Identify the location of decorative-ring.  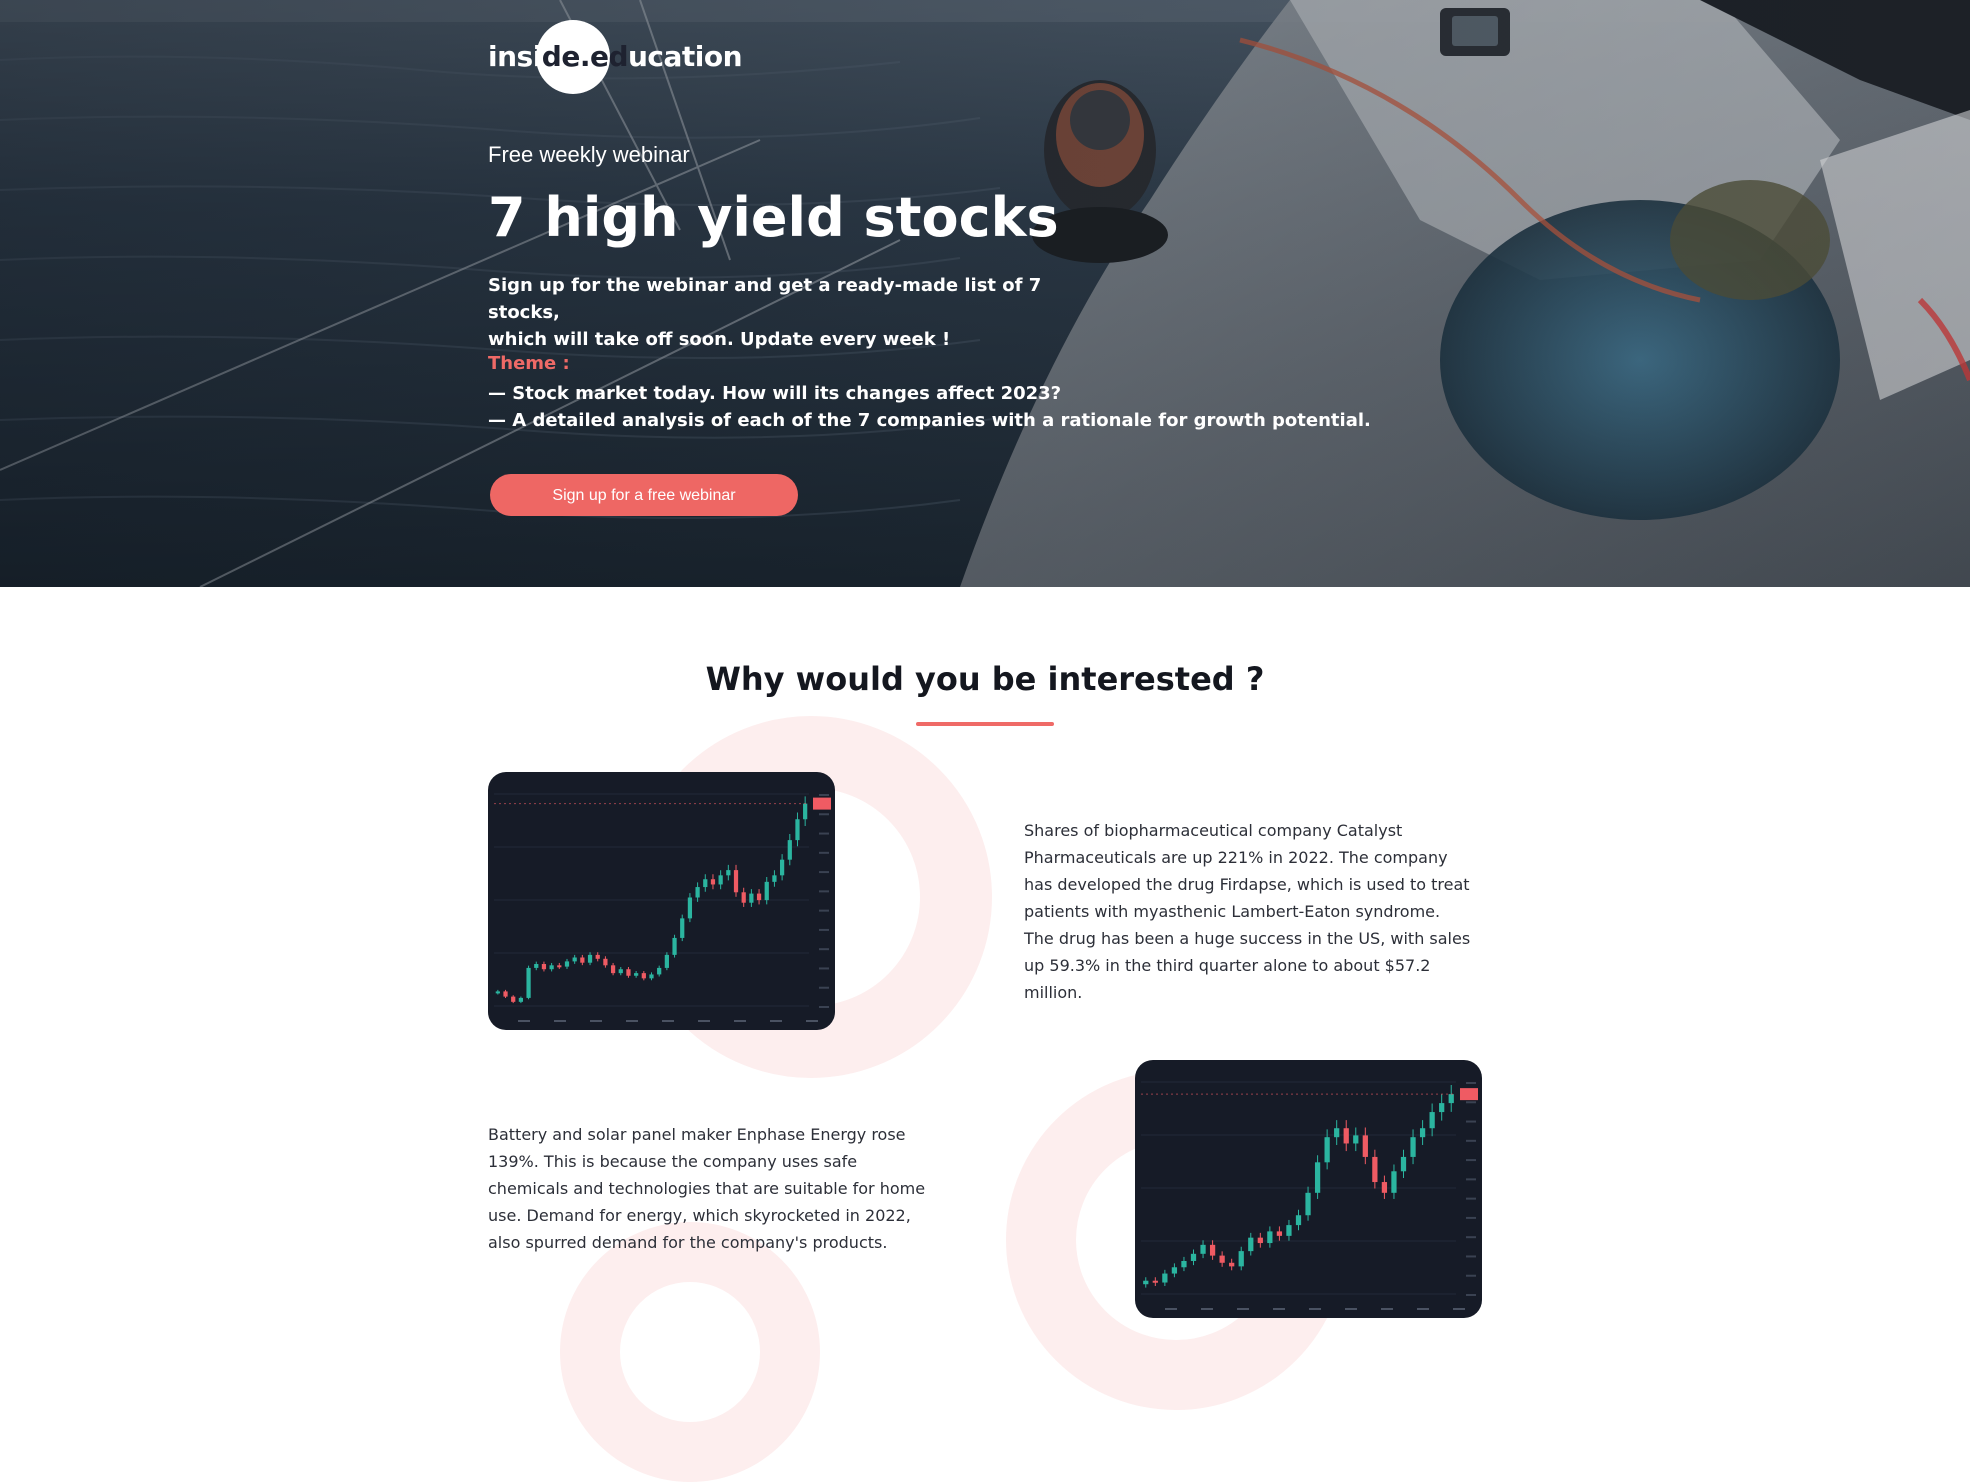
(690, 1352).